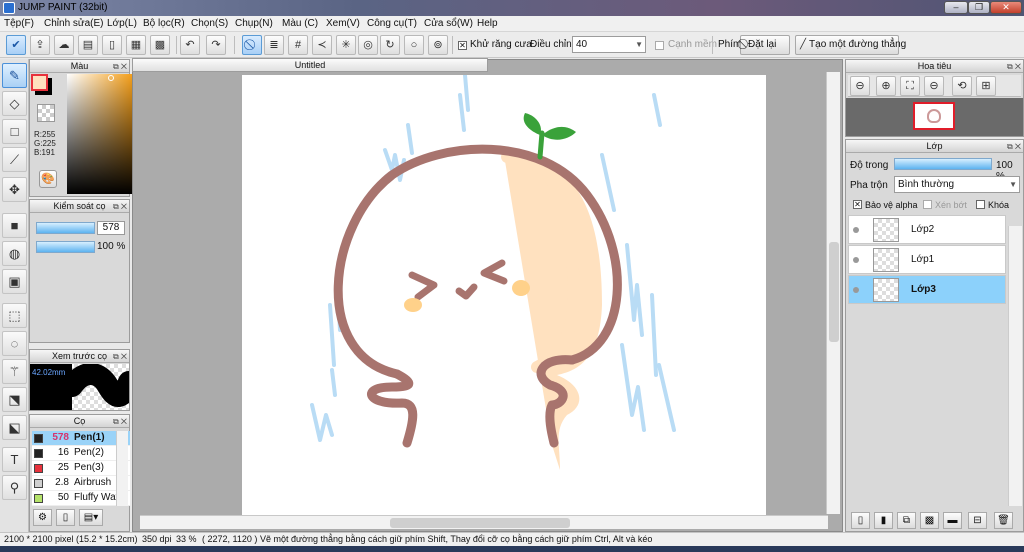 The width and height of the screenshot is (1024, 552). What do you see at coordinates (368, 45) in the screenshot?
I see `concentric-ruler-icon: ◎` at bounding box center [368, 45].